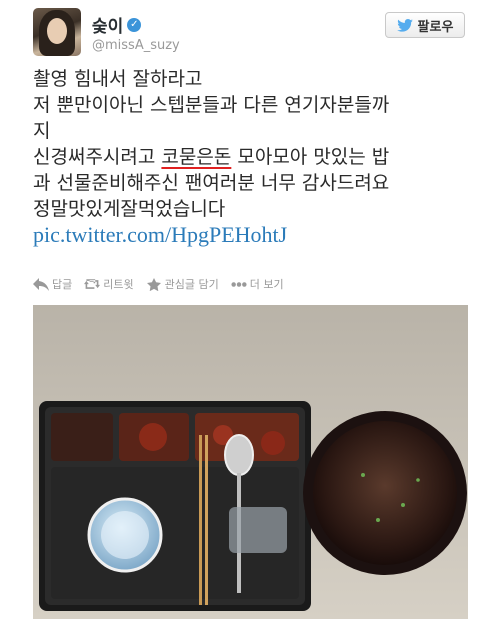 This screenshot has height=619, width=501. What do you see at coordinates (107, 24) in the screenshot?
I see `user-name: 숮이` at bounding box center [107, 24].